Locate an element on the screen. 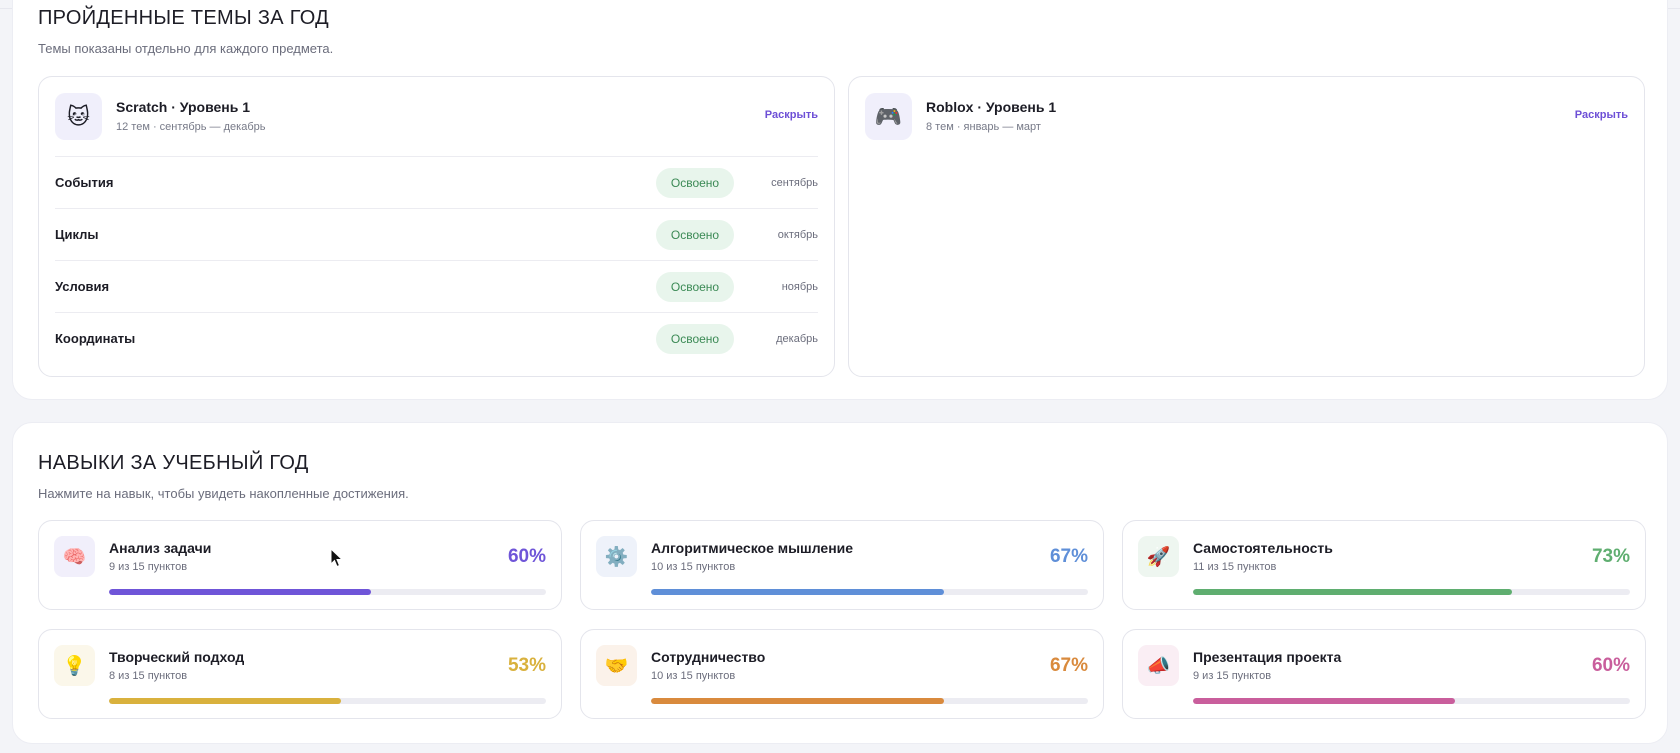 This screenshot has height=753, width=1680. topic-name: События is located at coordinates (84, 182).